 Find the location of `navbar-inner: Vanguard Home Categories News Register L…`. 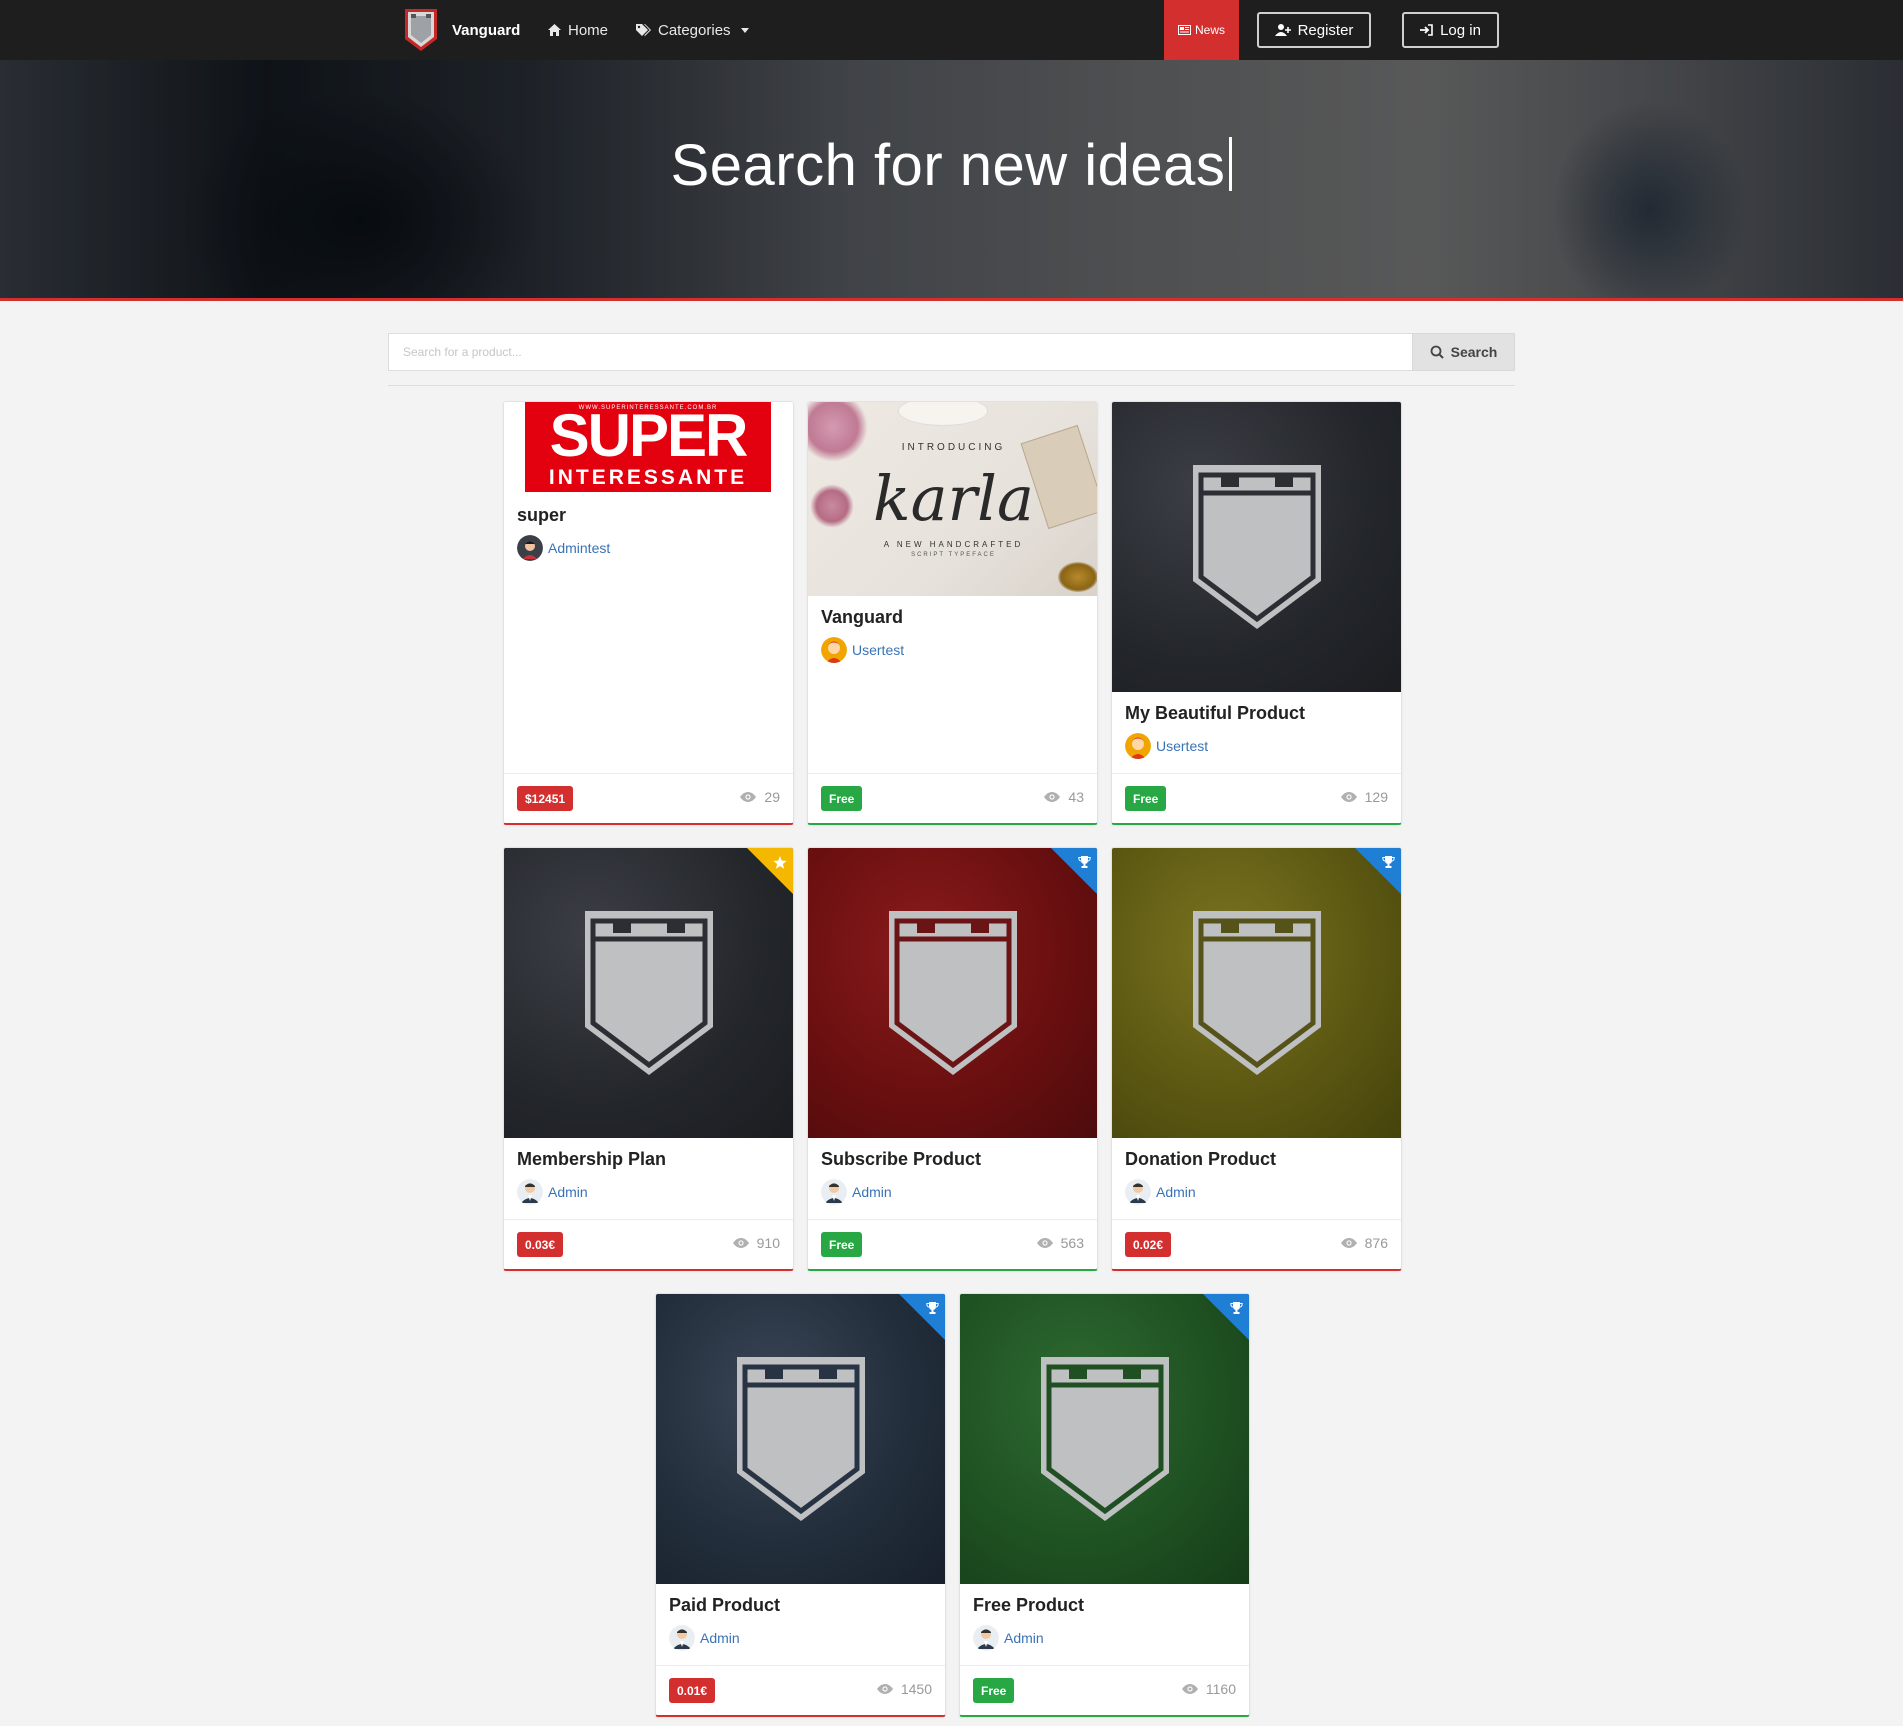

navbar-inner: Vanguard Home Categories News Register L… is located at coordinates (951, 30).